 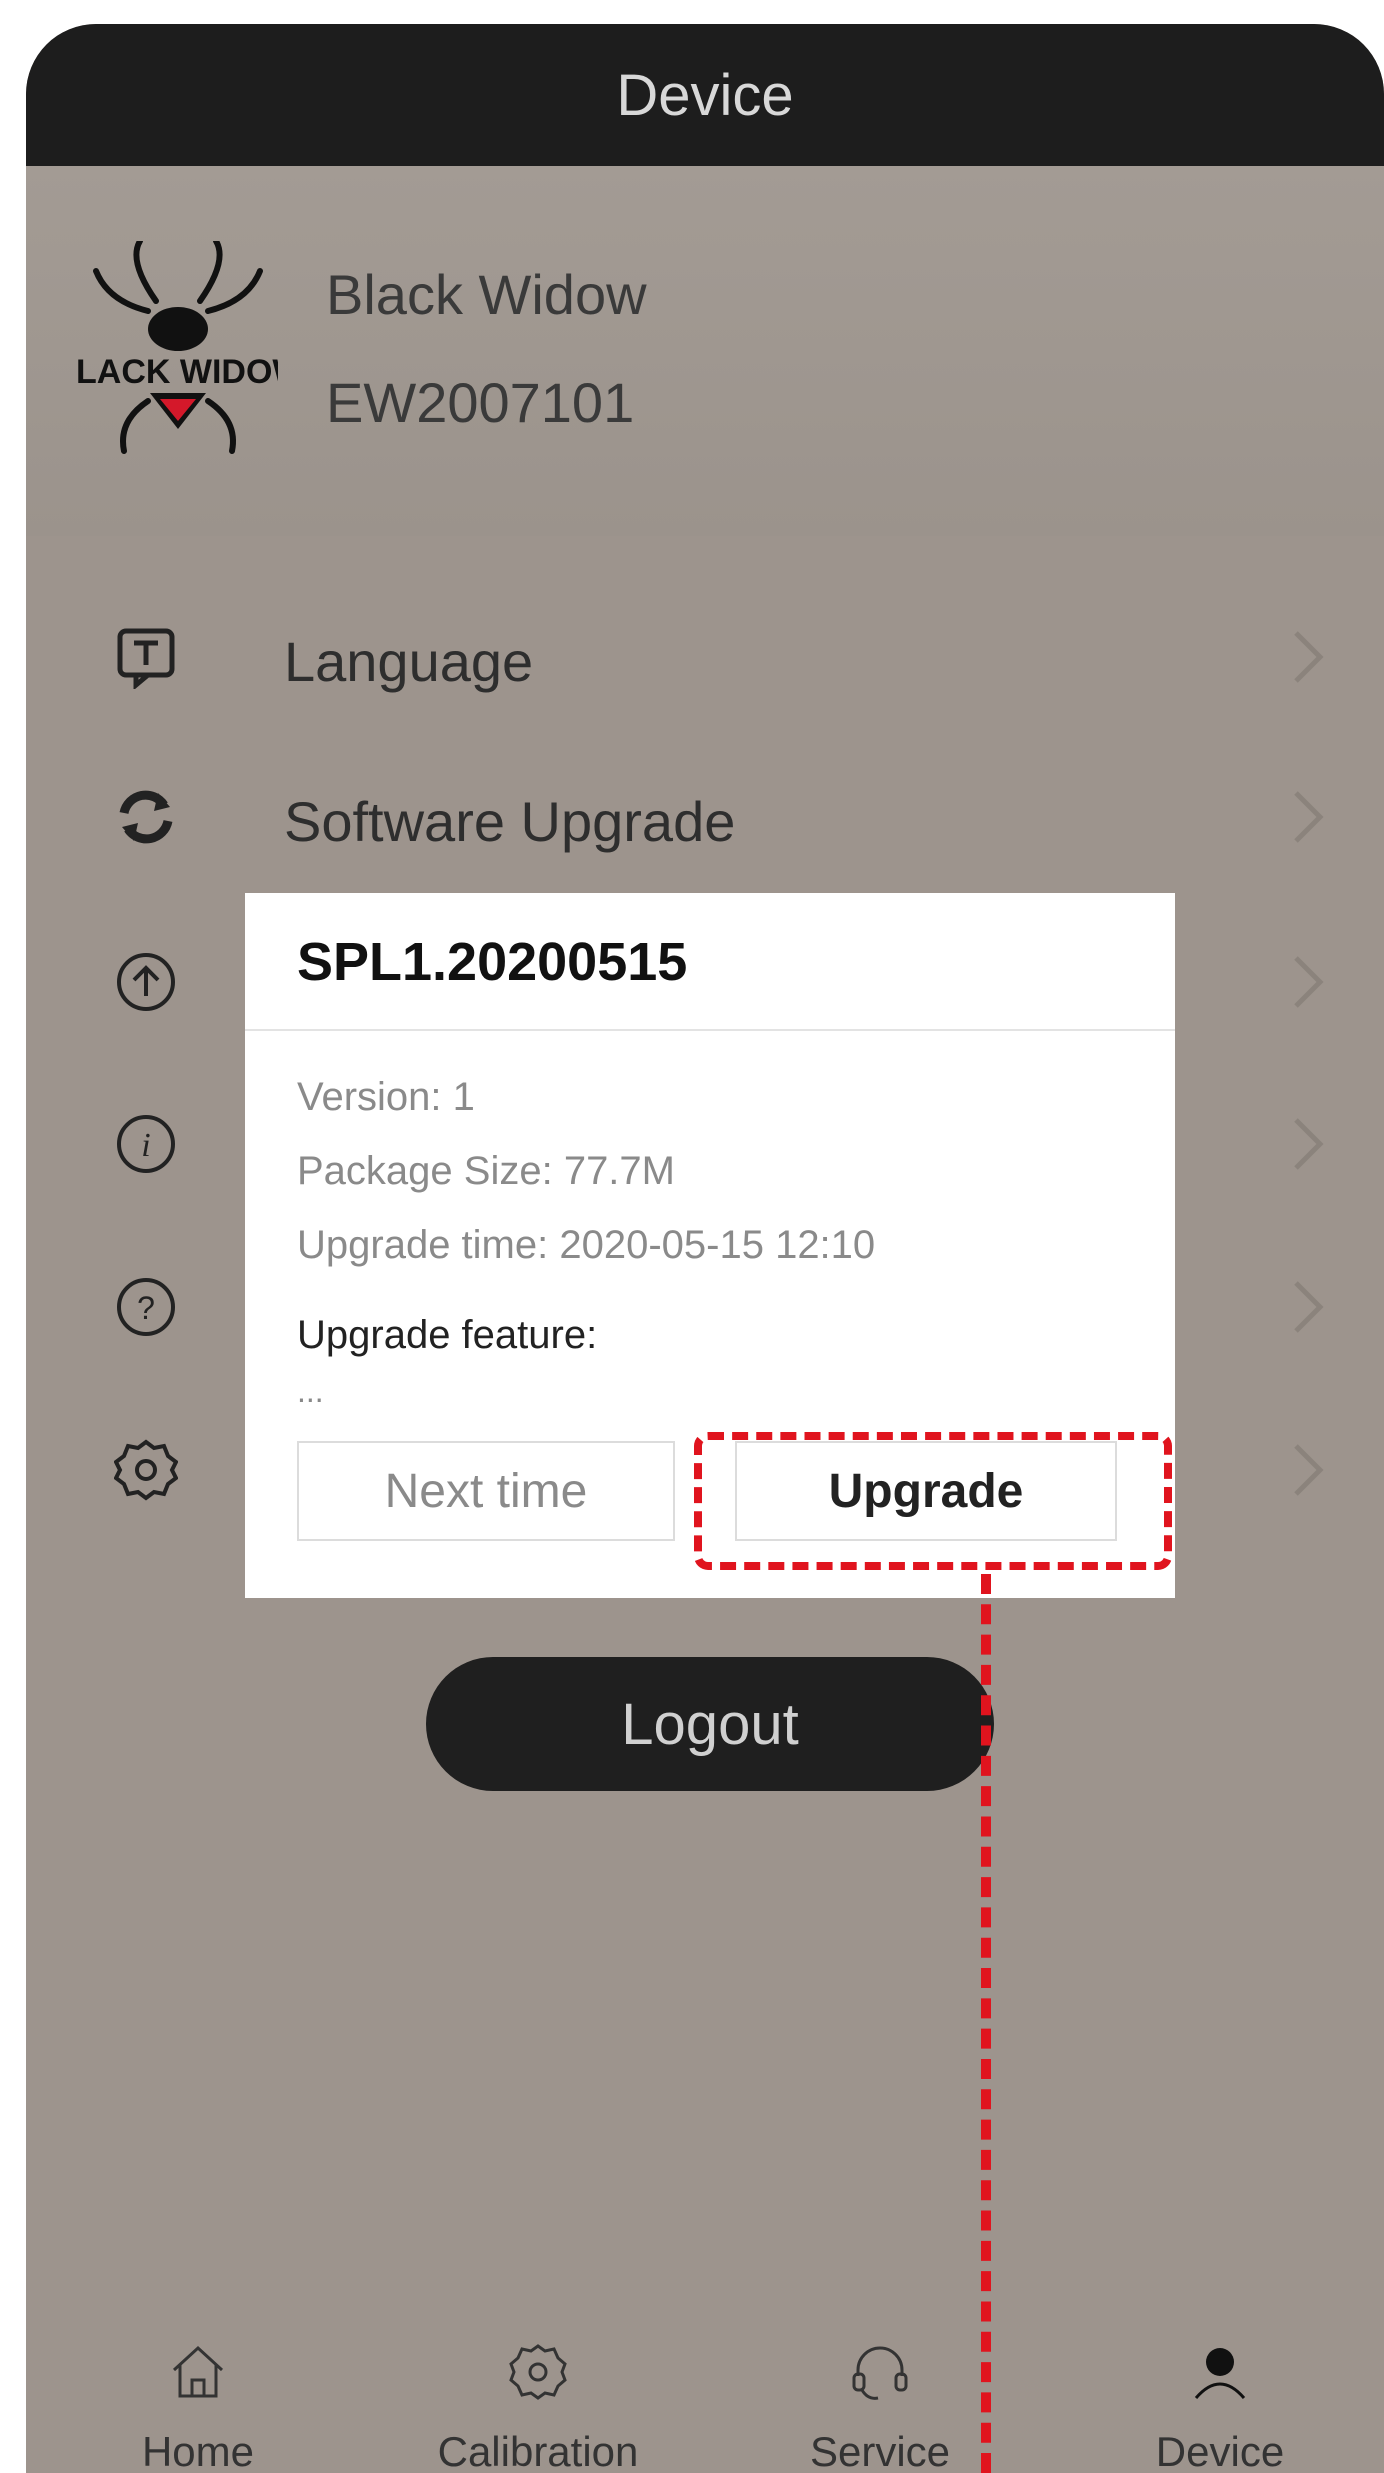 What do you see at coordinates (705, 351) in the screenshot?
I see `device-profile: BLACK WIDOW Black Widow EW2007101` at bounding box center [705, 351].